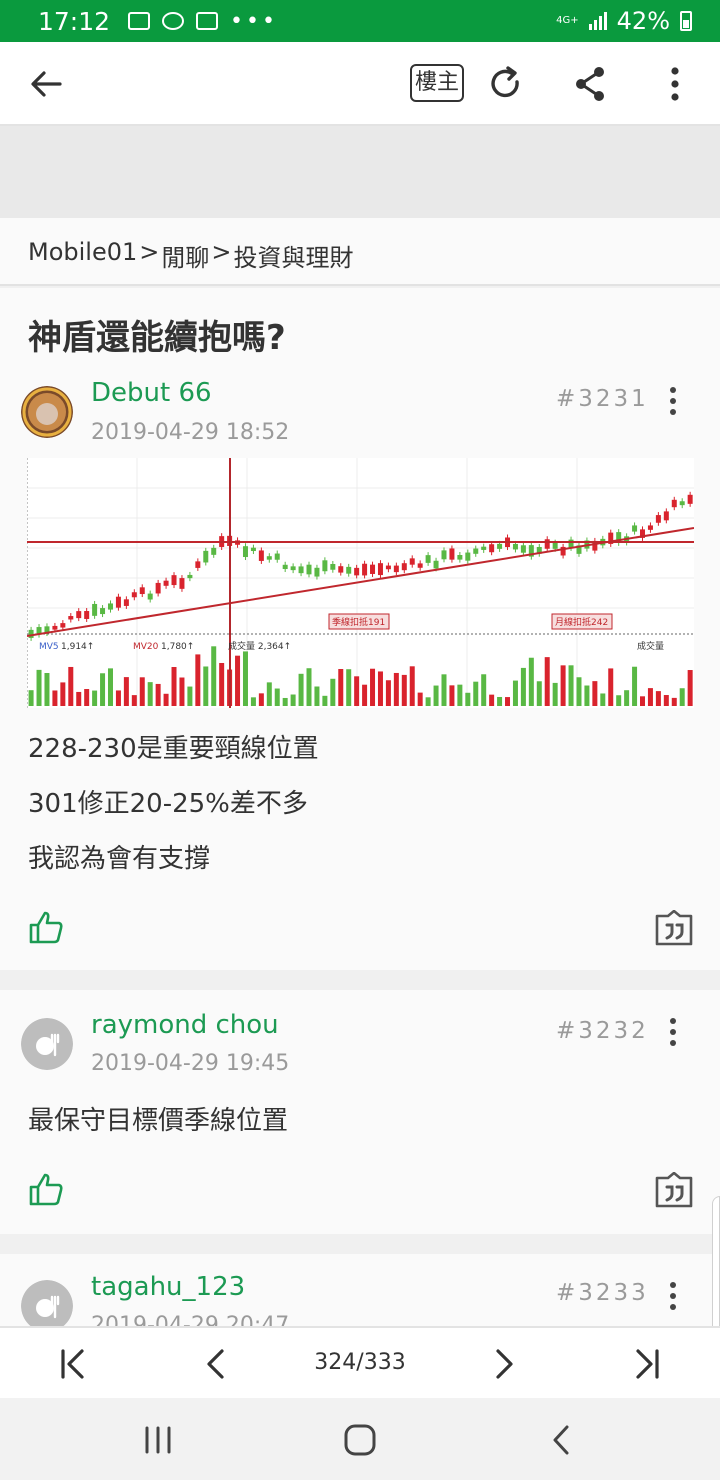 This screenshot has height=1480, width=720. I want to click on mv5-label: MV5, so click(49, 647).